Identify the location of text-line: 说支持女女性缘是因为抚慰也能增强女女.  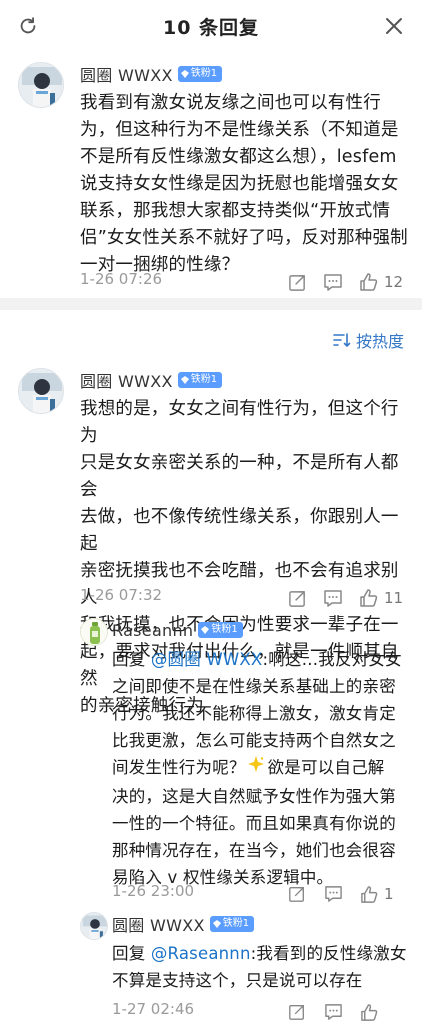
(239, 184).